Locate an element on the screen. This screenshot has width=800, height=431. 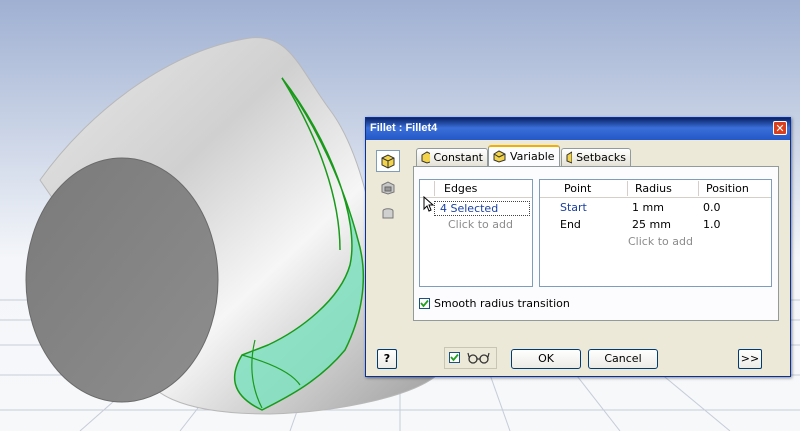
points-click-to-add: Click to add is located at coordinates (660, 241).